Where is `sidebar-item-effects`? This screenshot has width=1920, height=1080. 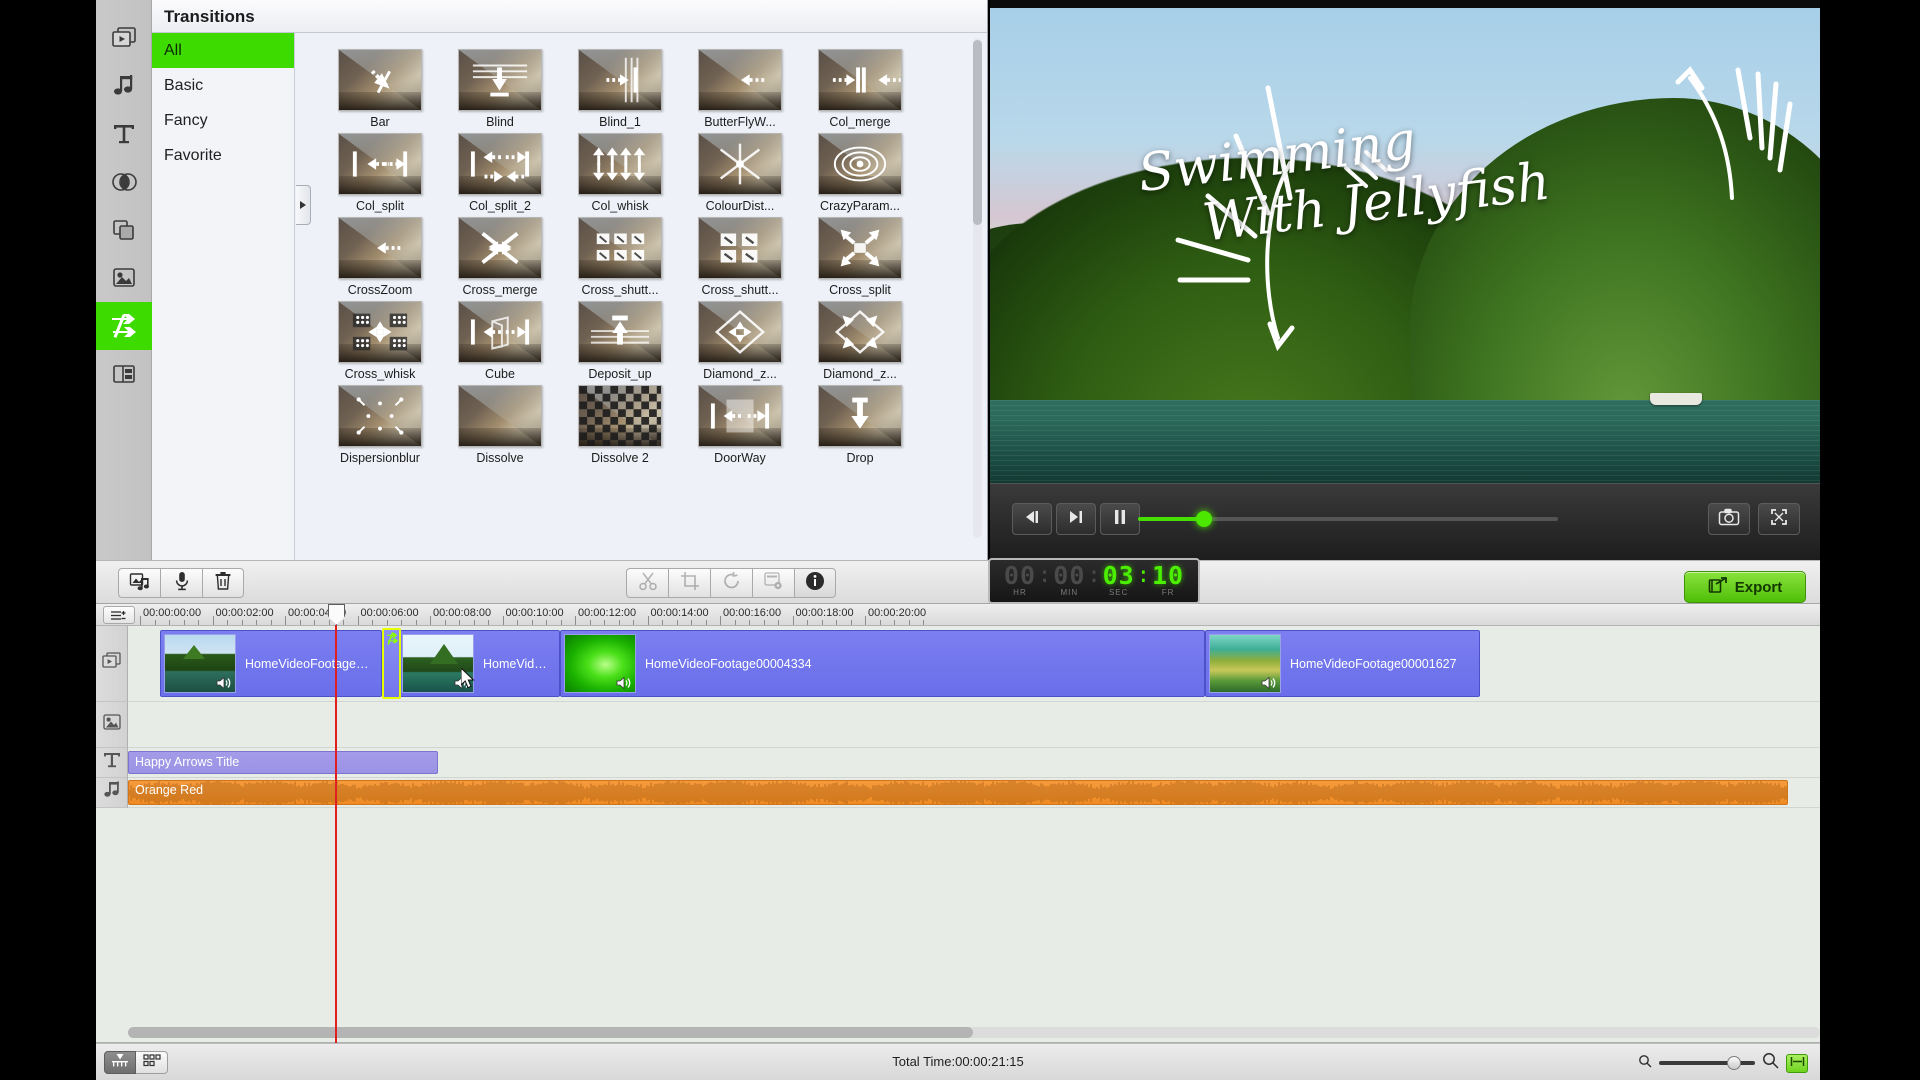
sidebar-item-effects is located at coordinates (124, 182).